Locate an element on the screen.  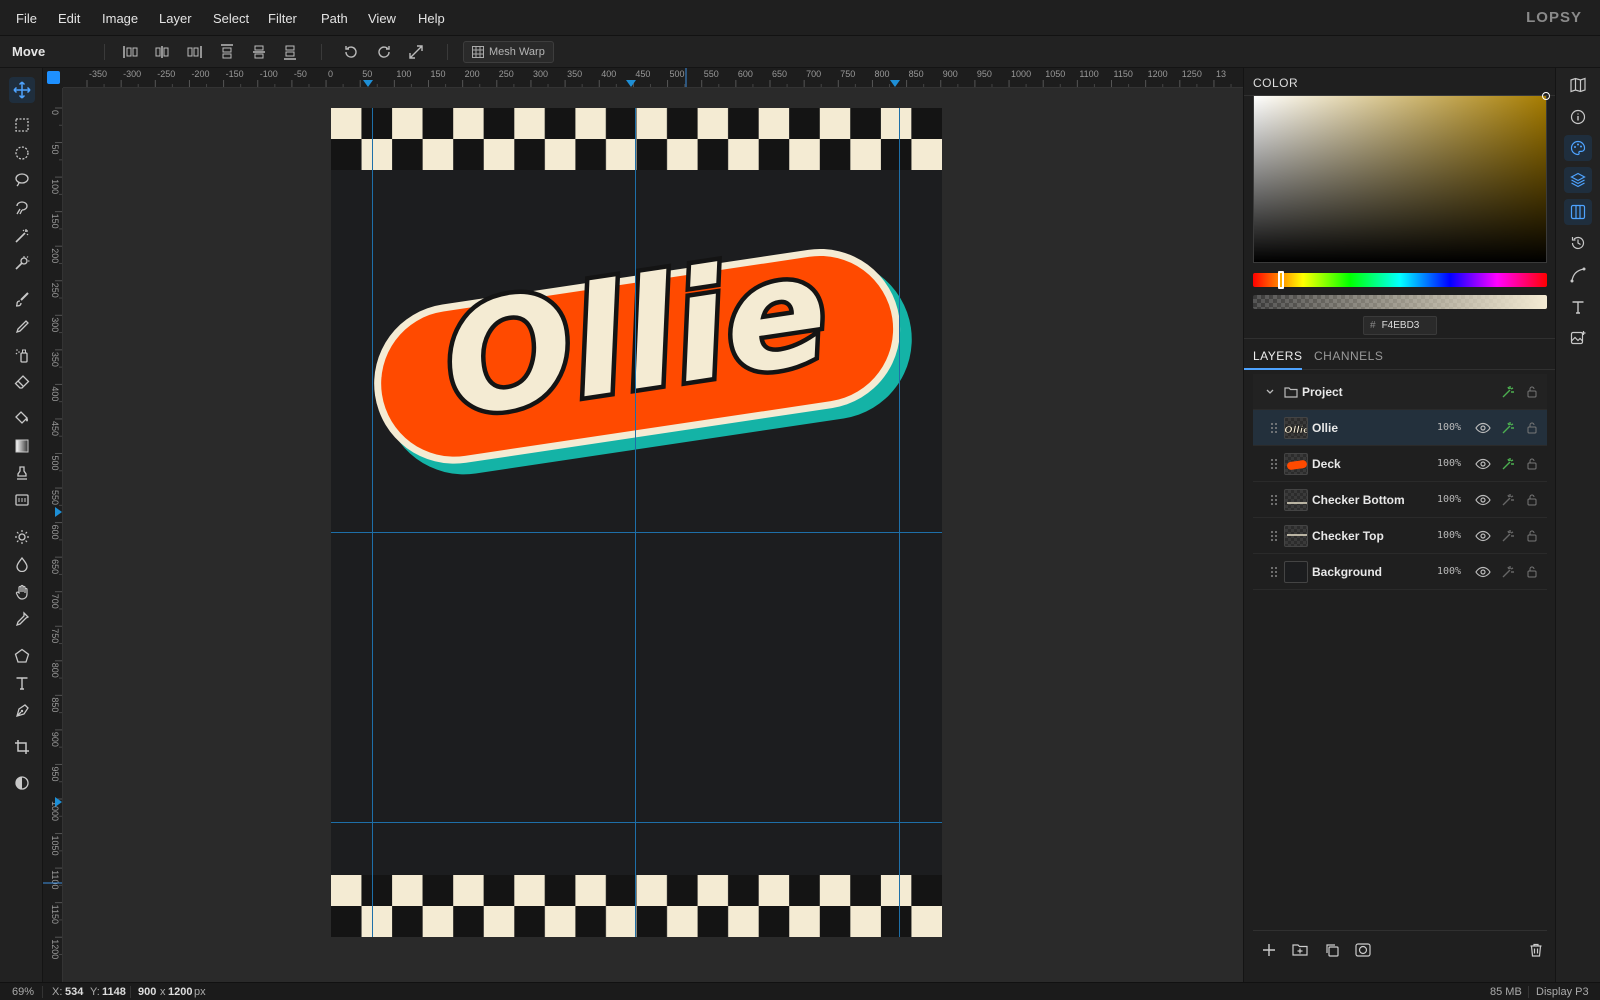
character-text-icon is located at coordinates (1578, 307).